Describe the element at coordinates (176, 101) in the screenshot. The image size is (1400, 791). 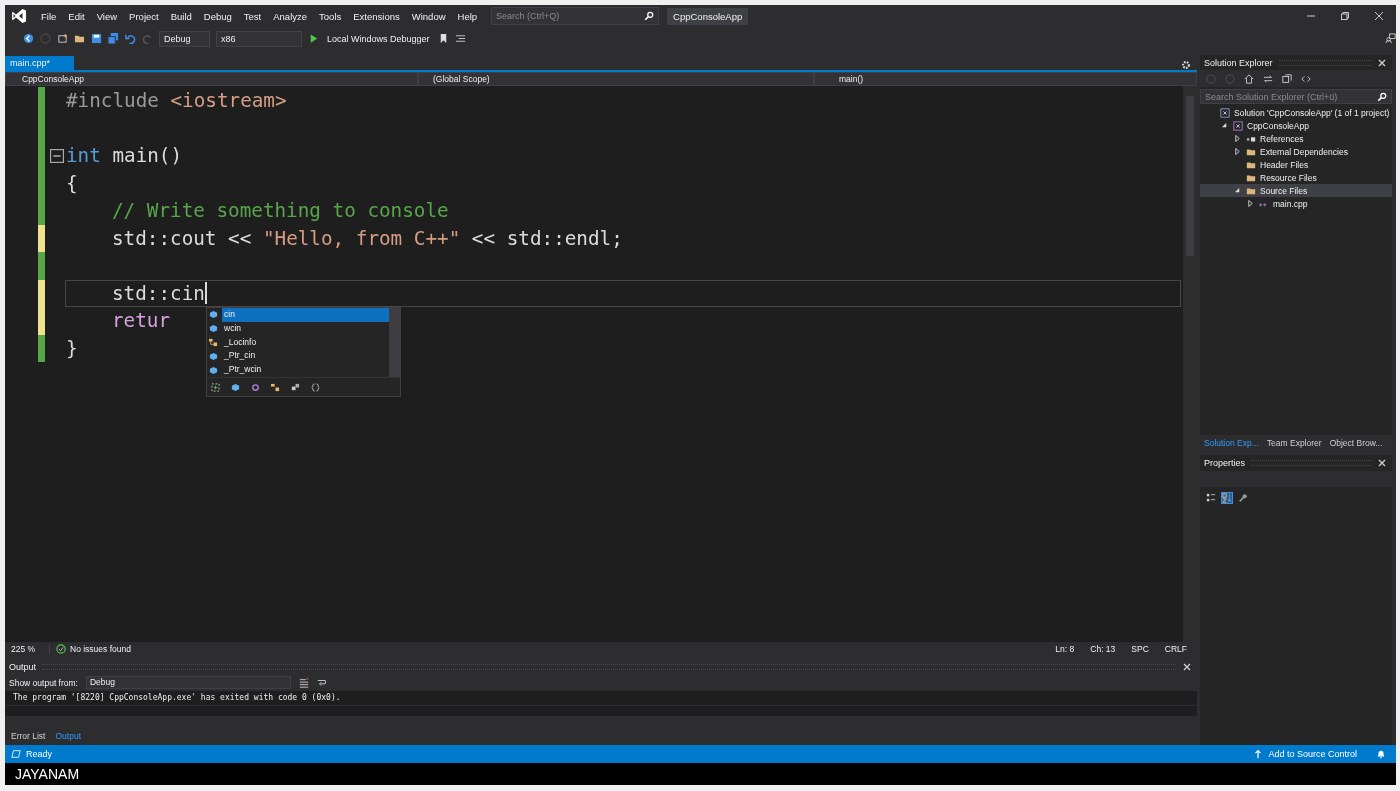
I see `code-line: #include <iostream>` at that location.